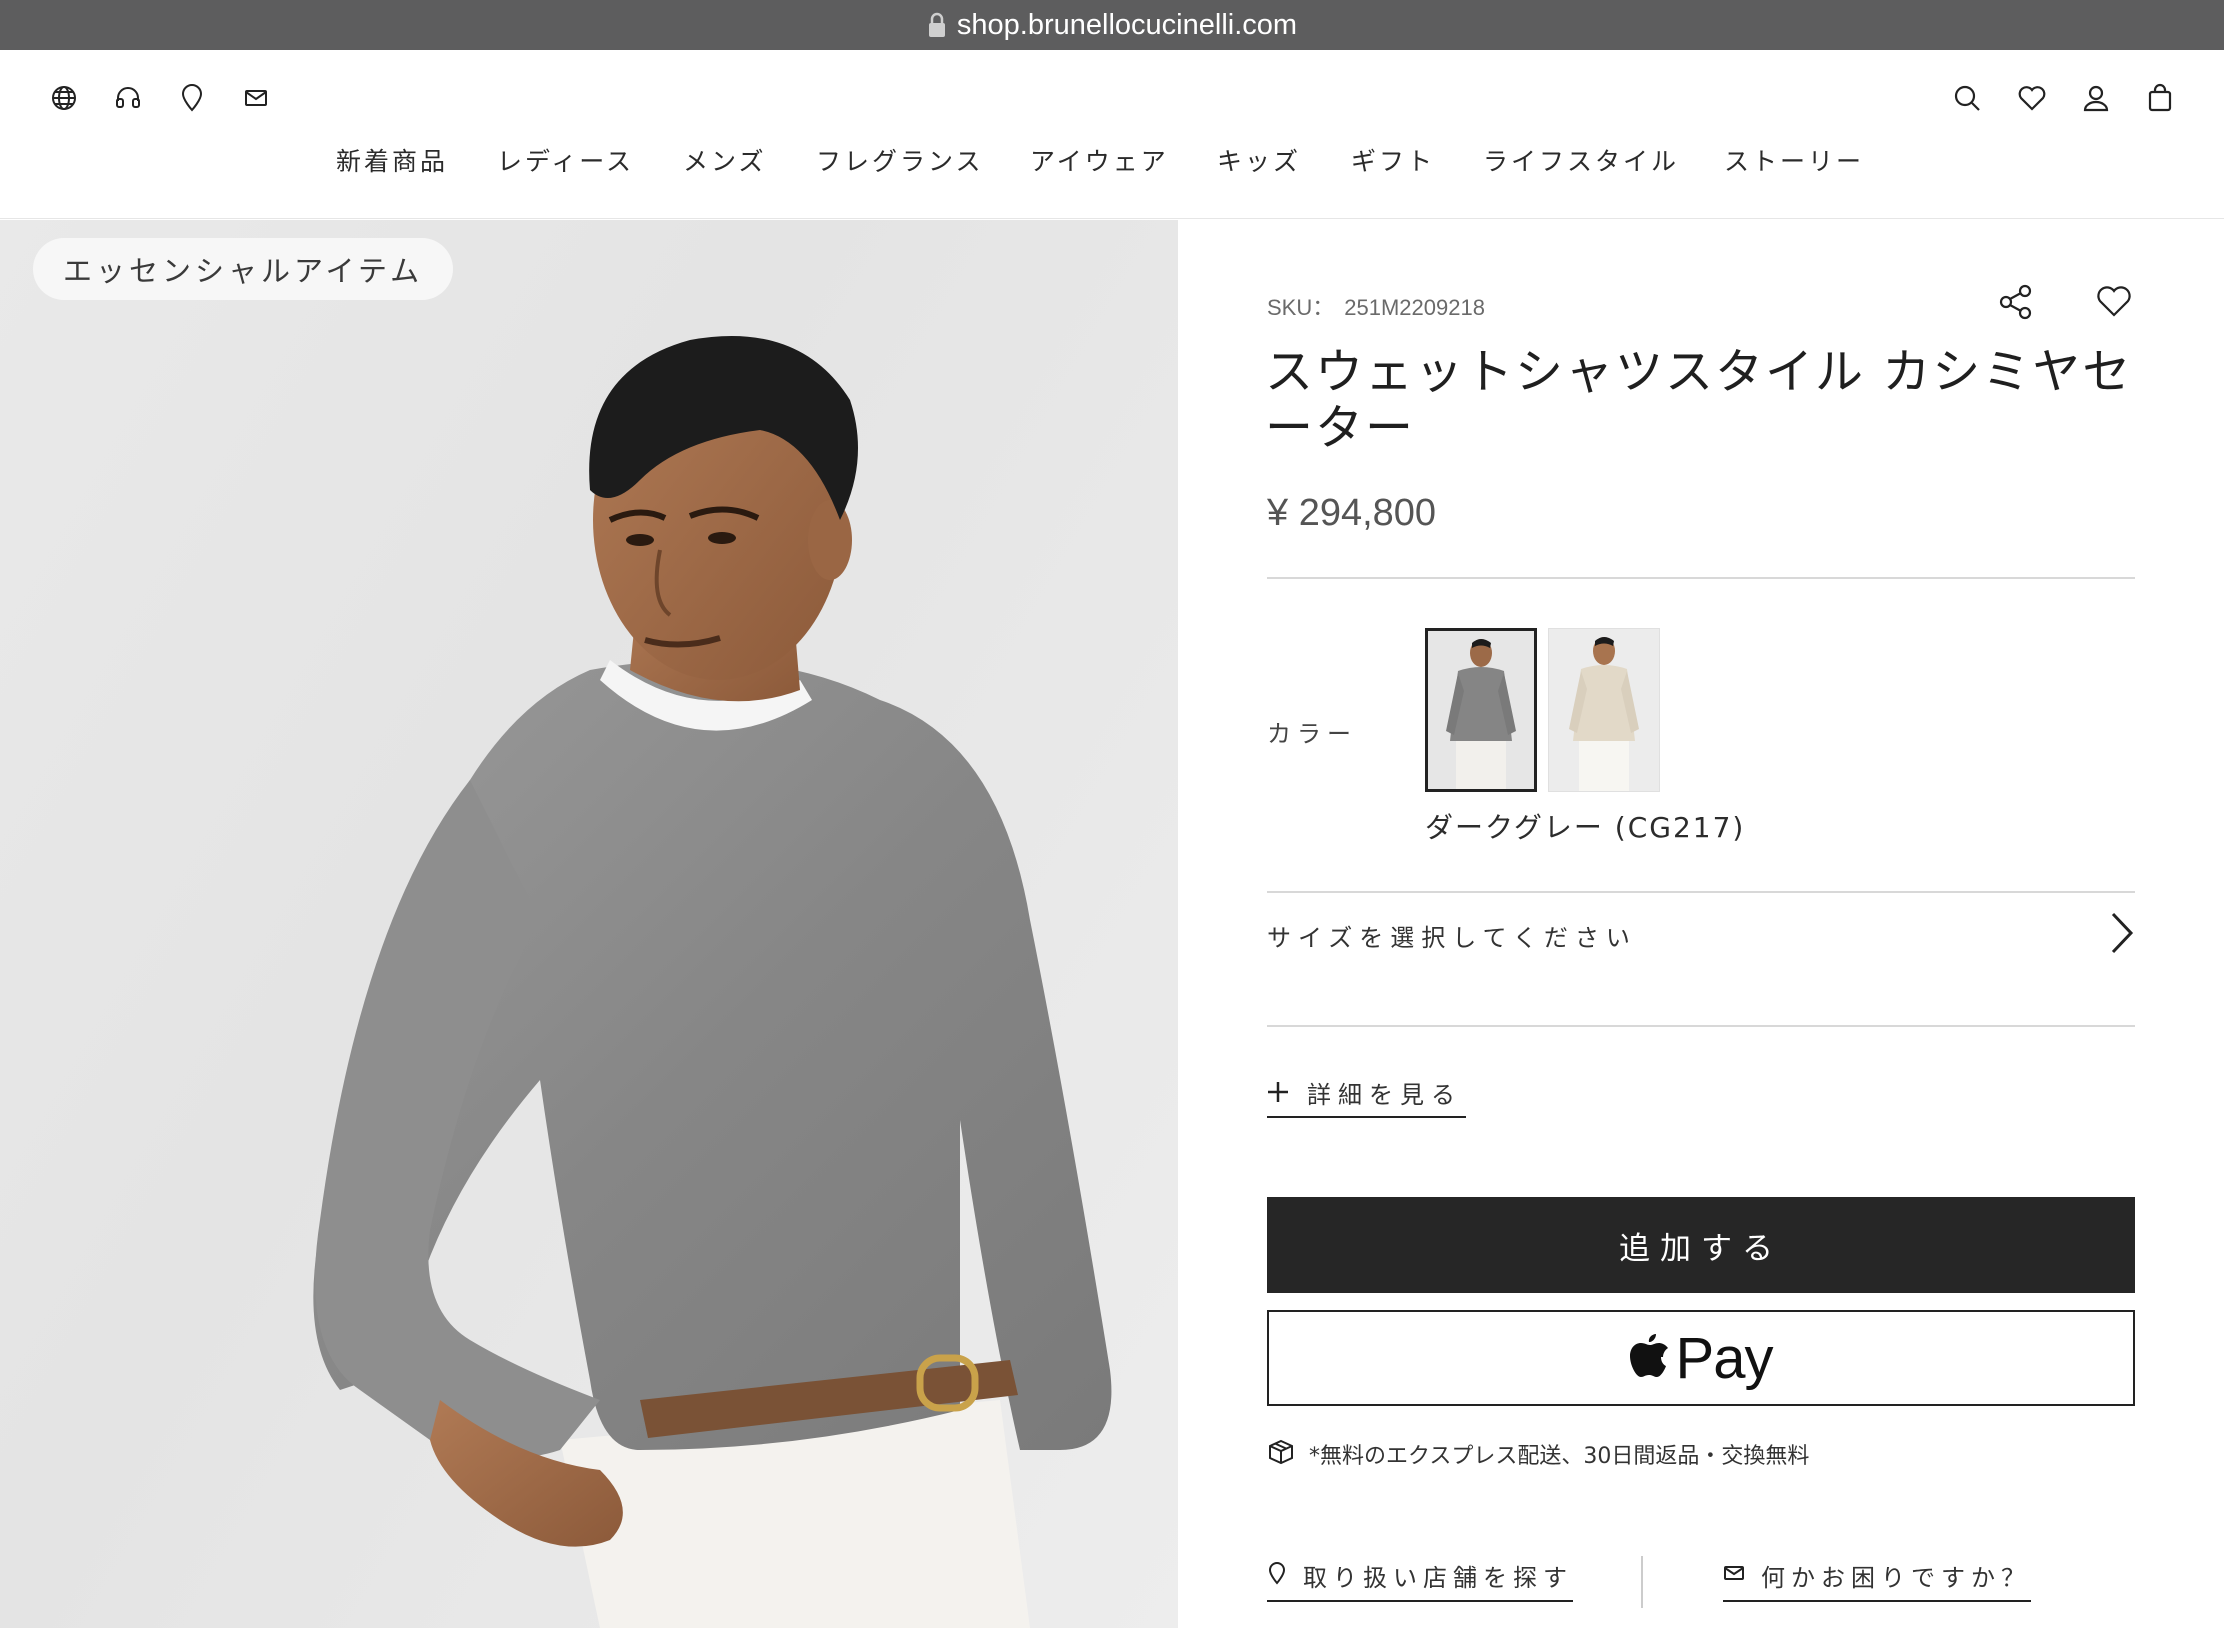 This screenshot has width=2224, height=1628. Describe the element at coordinates (1278, 1092) in the screenshot. I see `plus-icon` at that location.